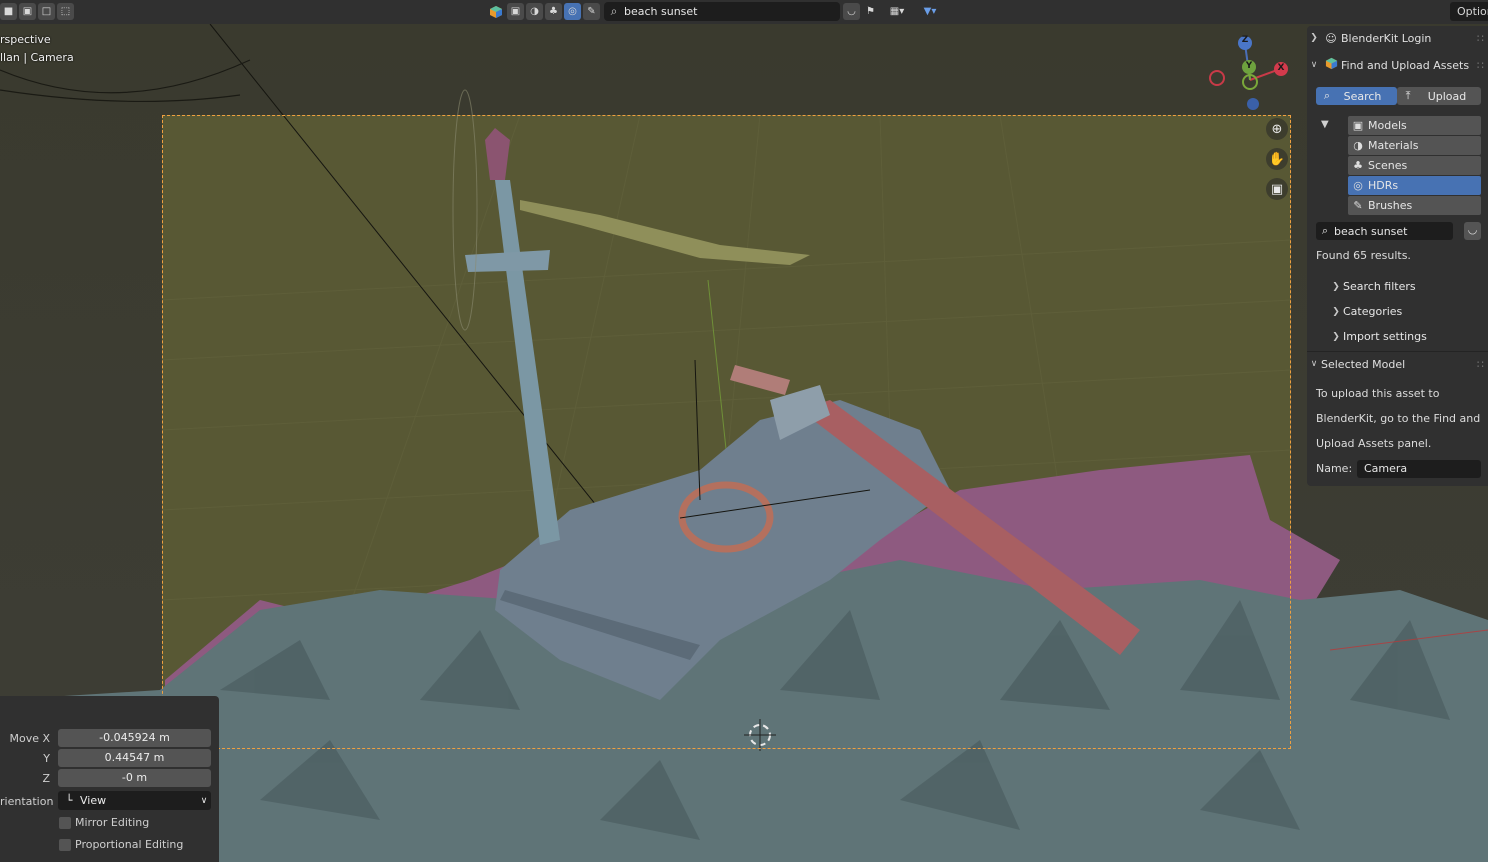 This screenshot has height=862, width=1488. I want to click on panel-title: Find and Upload Assets, so click(1405, 65).